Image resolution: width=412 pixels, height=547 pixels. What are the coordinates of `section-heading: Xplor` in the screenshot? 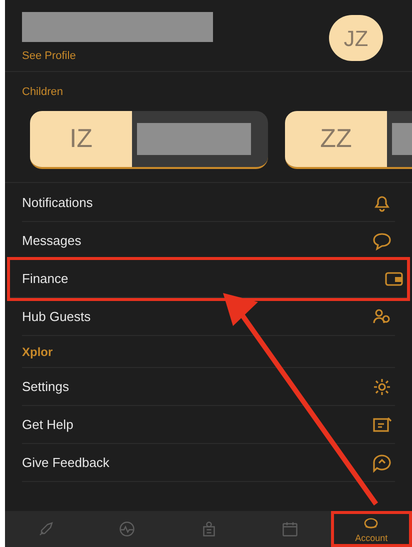 It's located at (208, 352).